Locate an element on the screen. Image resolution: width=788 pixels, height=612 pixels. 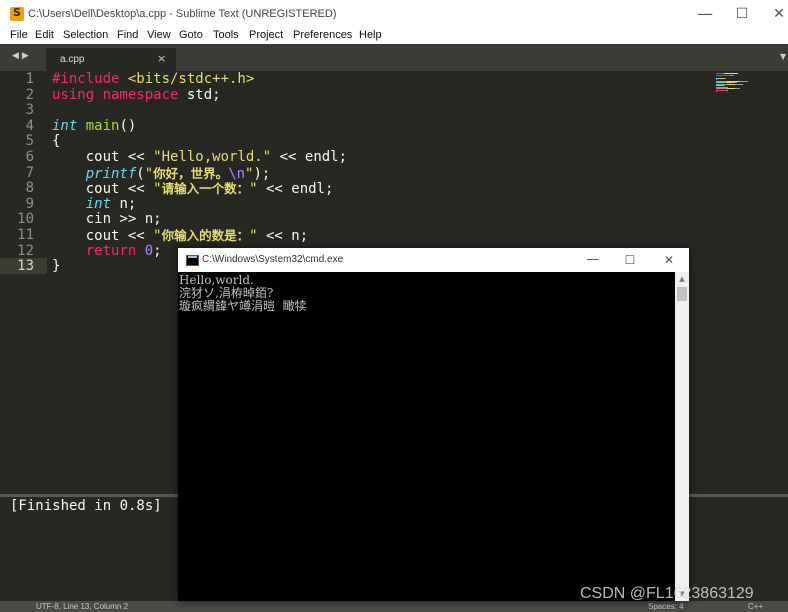
code-token: 0 is located at coordinates (149, 250).